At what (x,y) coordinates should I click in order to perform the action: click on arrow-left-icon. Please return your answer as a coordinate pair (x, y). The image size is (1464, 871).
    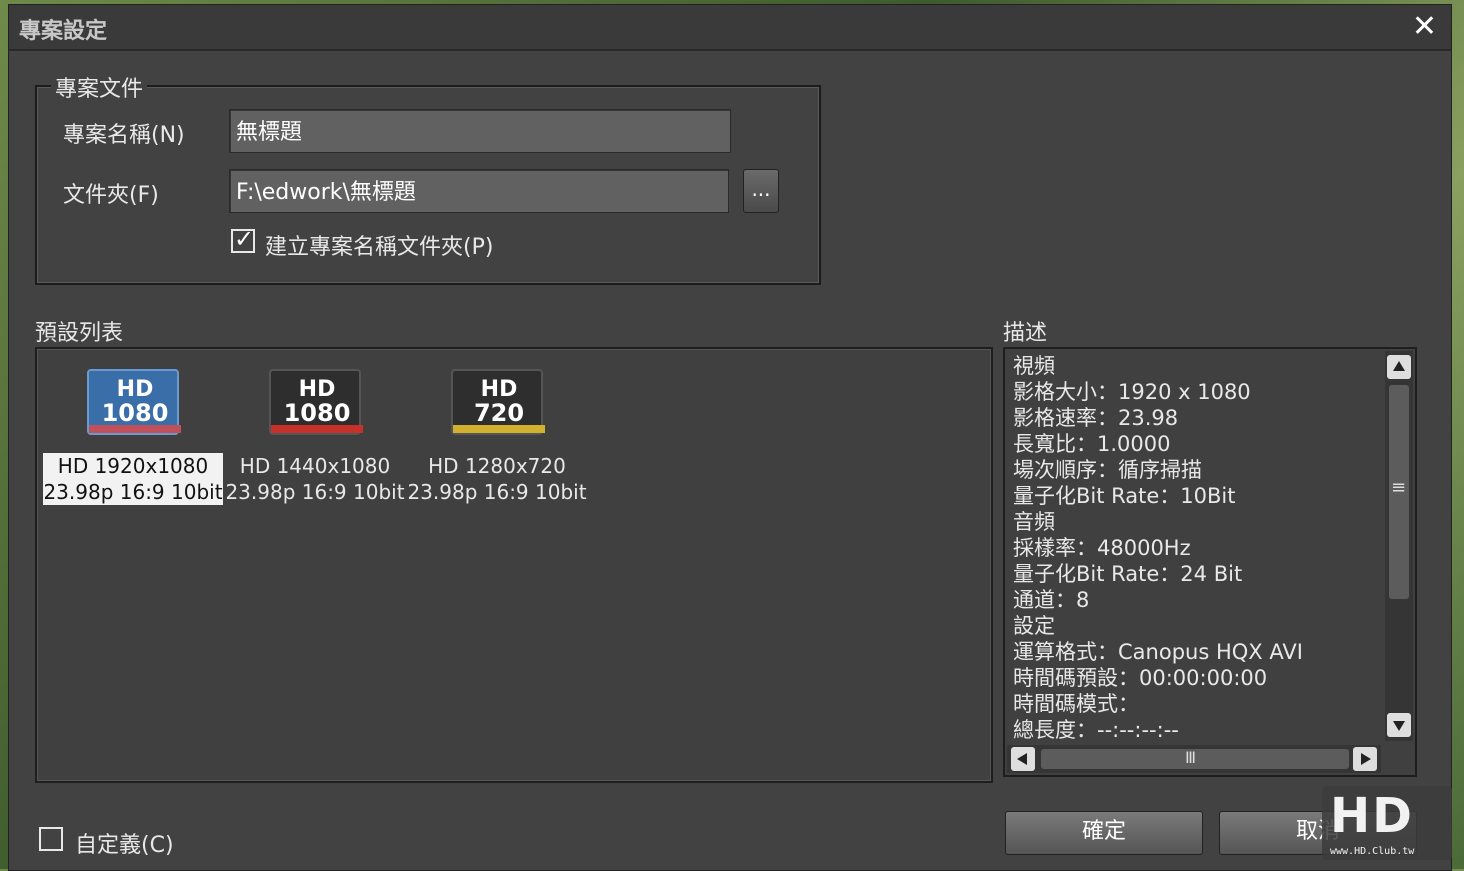
    Looking at the image, I should click on (1022, 759).